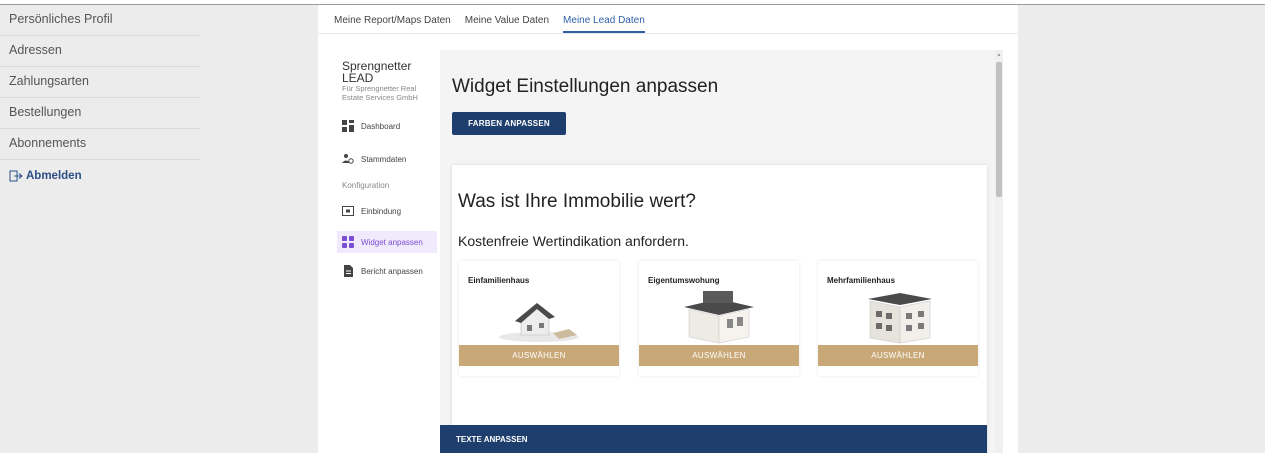 Image resolution: width=1265 pixels, height=453 pixels. What do you see at coordinates (999, 251) in the screenshot?
I see `content-scrollbar: ▲` at bounding box center [999, 251].